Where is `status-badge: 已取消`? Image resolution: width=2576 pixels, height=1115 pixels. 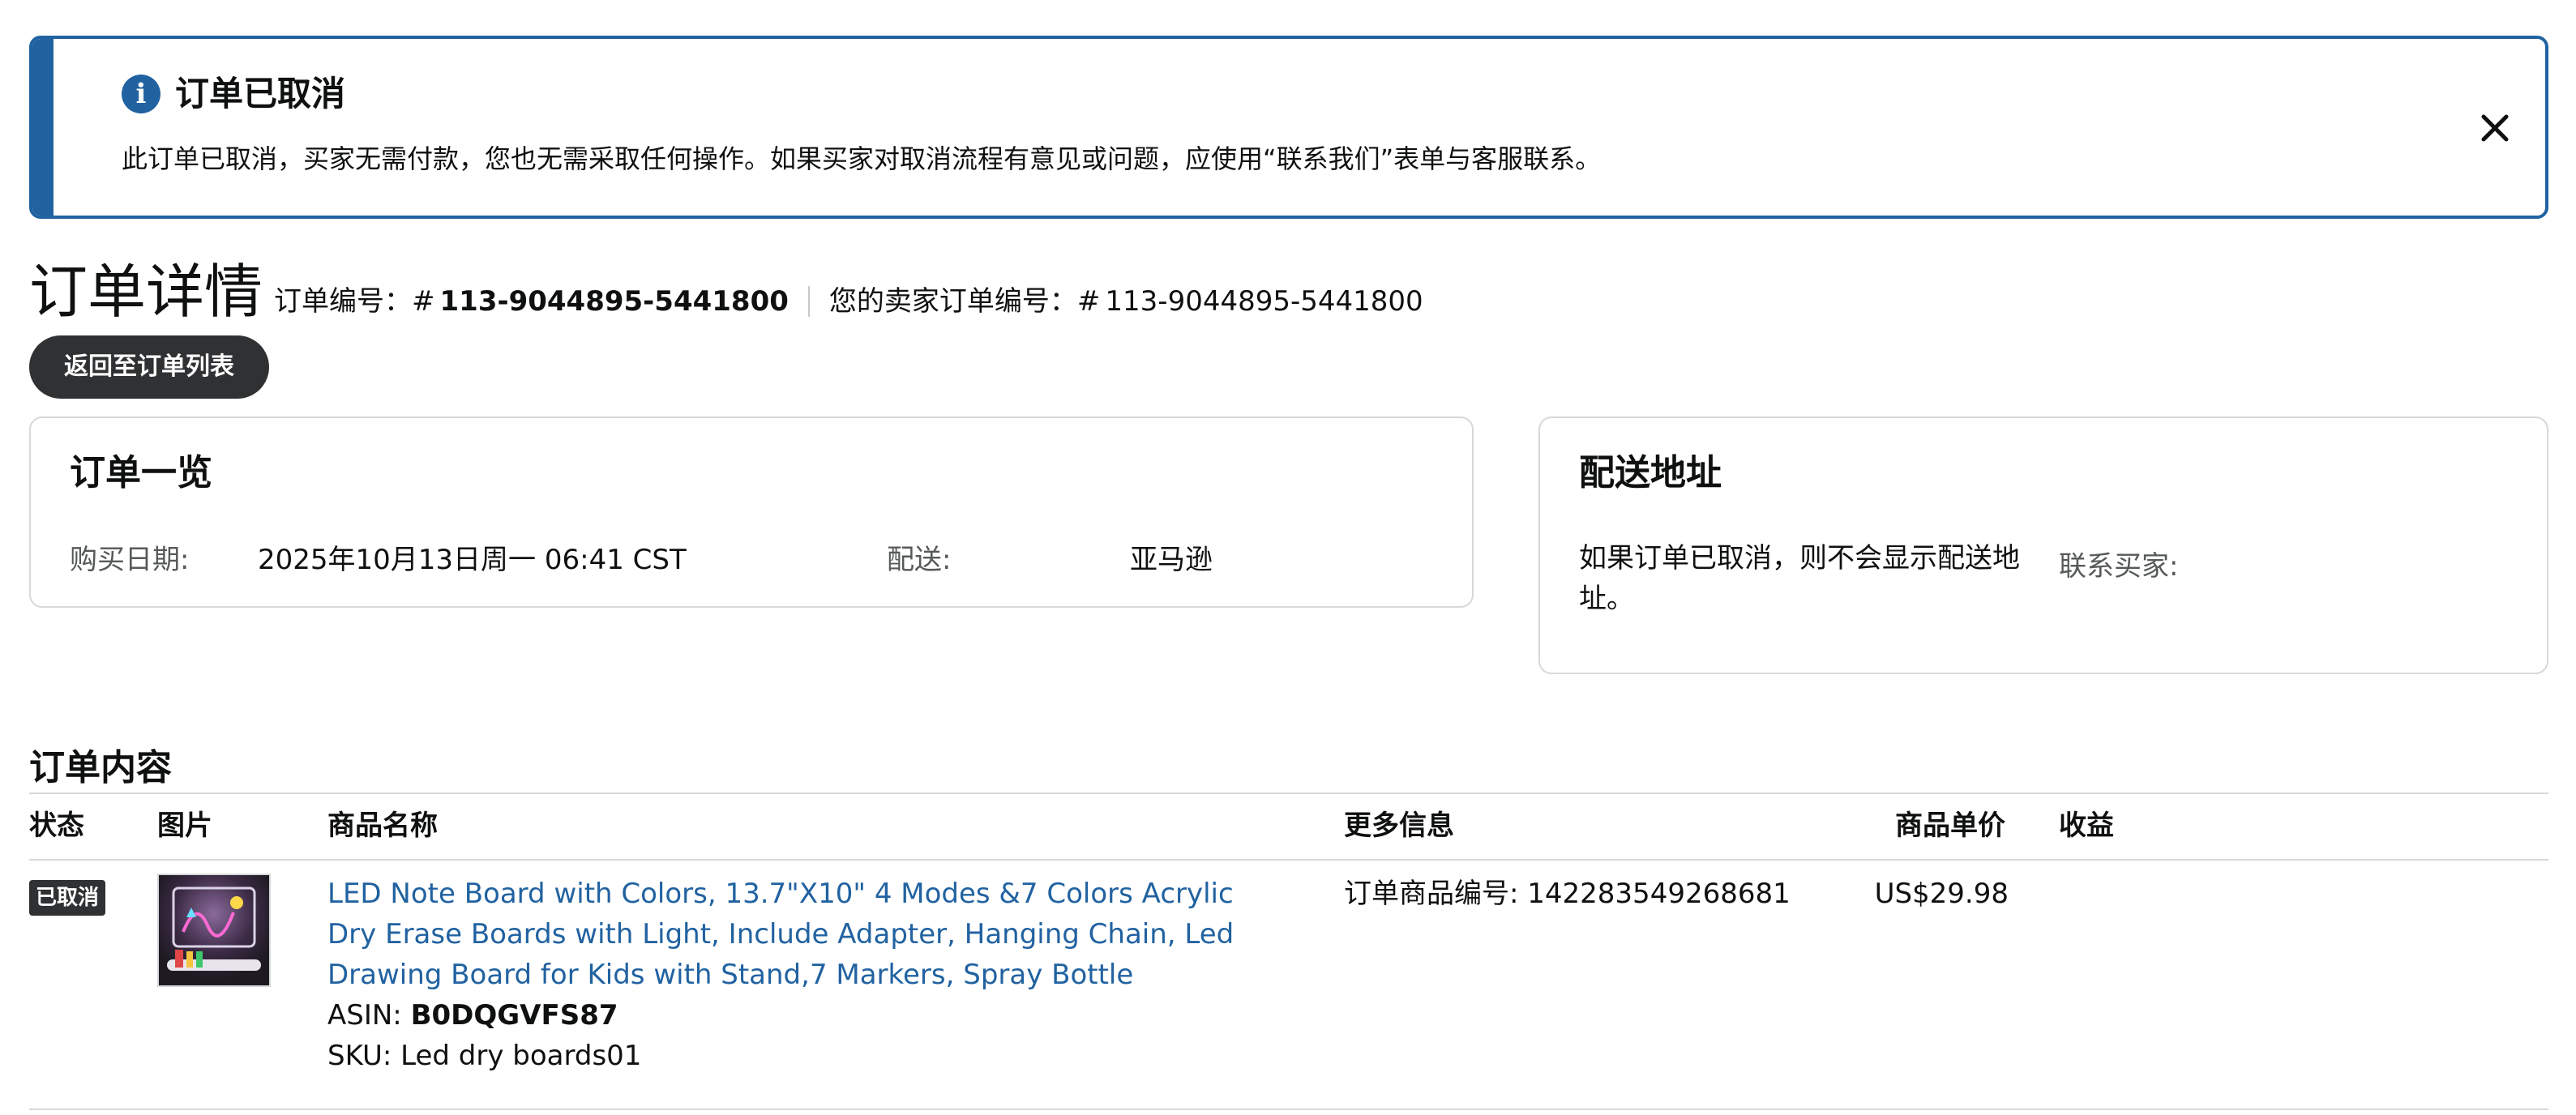
status-badge: 已取消 is located at coordinates (67, 898).